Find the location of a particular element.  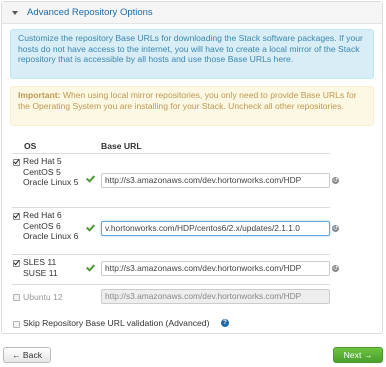

back-button: ← Back is located at coordinates (27, 355).